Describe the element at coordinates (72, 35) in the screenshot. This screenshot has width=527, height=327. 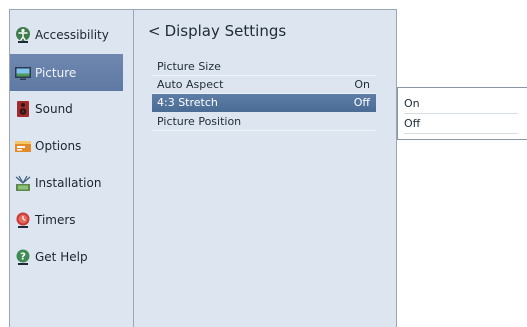
I see `sidebar-item-label: Accessibility` at that location.